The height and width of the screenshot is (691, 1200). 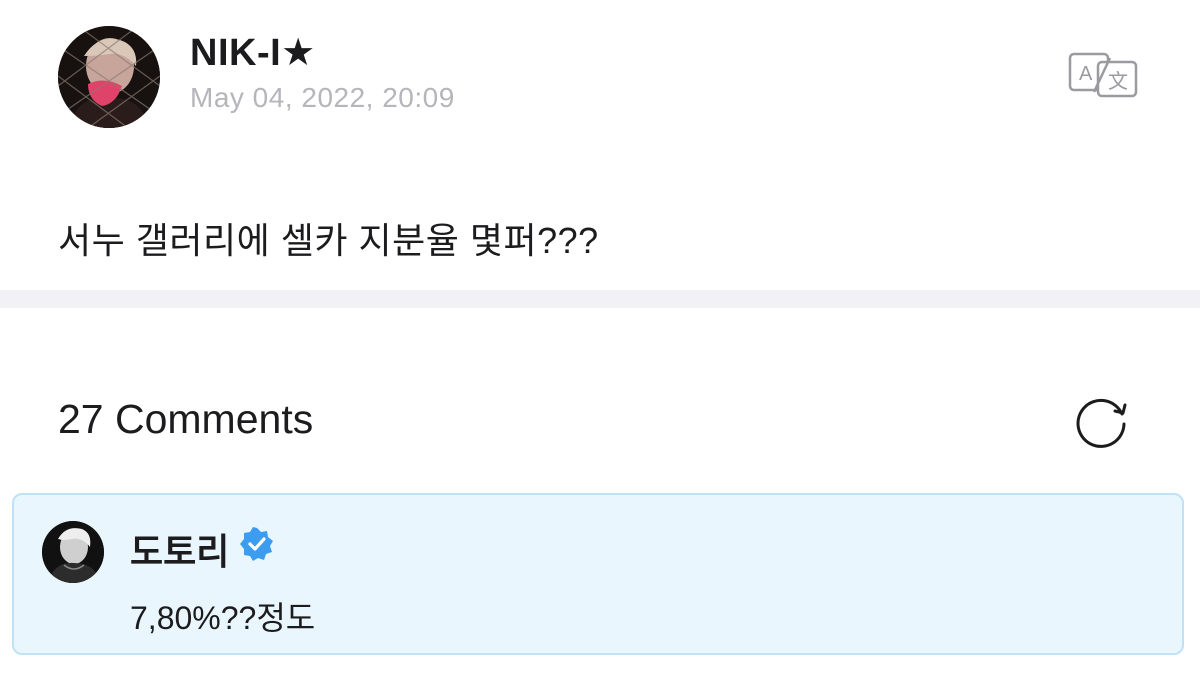 What do you see at coordinates (186, 419) in the screenshot?
I see `comments-count-label: 27 Comments` at bounding box center [186, 419].